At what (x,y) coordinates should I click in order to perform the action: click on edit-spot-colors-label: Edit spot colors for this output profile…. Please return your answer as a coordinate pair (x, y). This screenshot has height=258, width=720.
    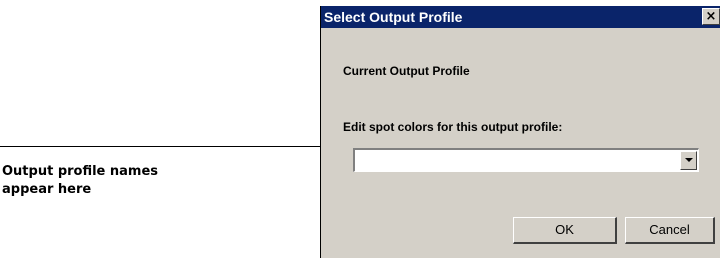
    Looking at the image, I should click on (453, 127).